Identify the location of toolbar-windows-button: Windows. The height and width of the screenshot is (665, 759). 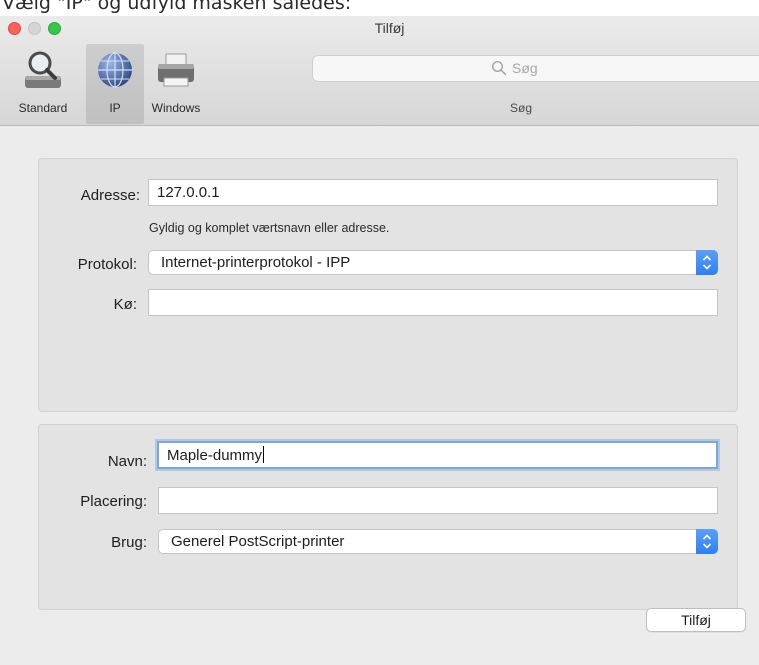
(176, 84).